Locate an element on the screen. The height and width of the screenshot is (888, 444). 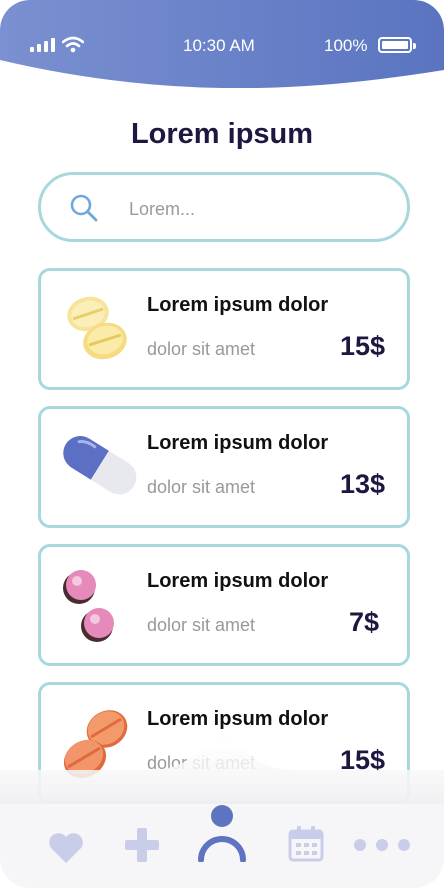
yellow-pills-icon is located at coordinates (97, 328).